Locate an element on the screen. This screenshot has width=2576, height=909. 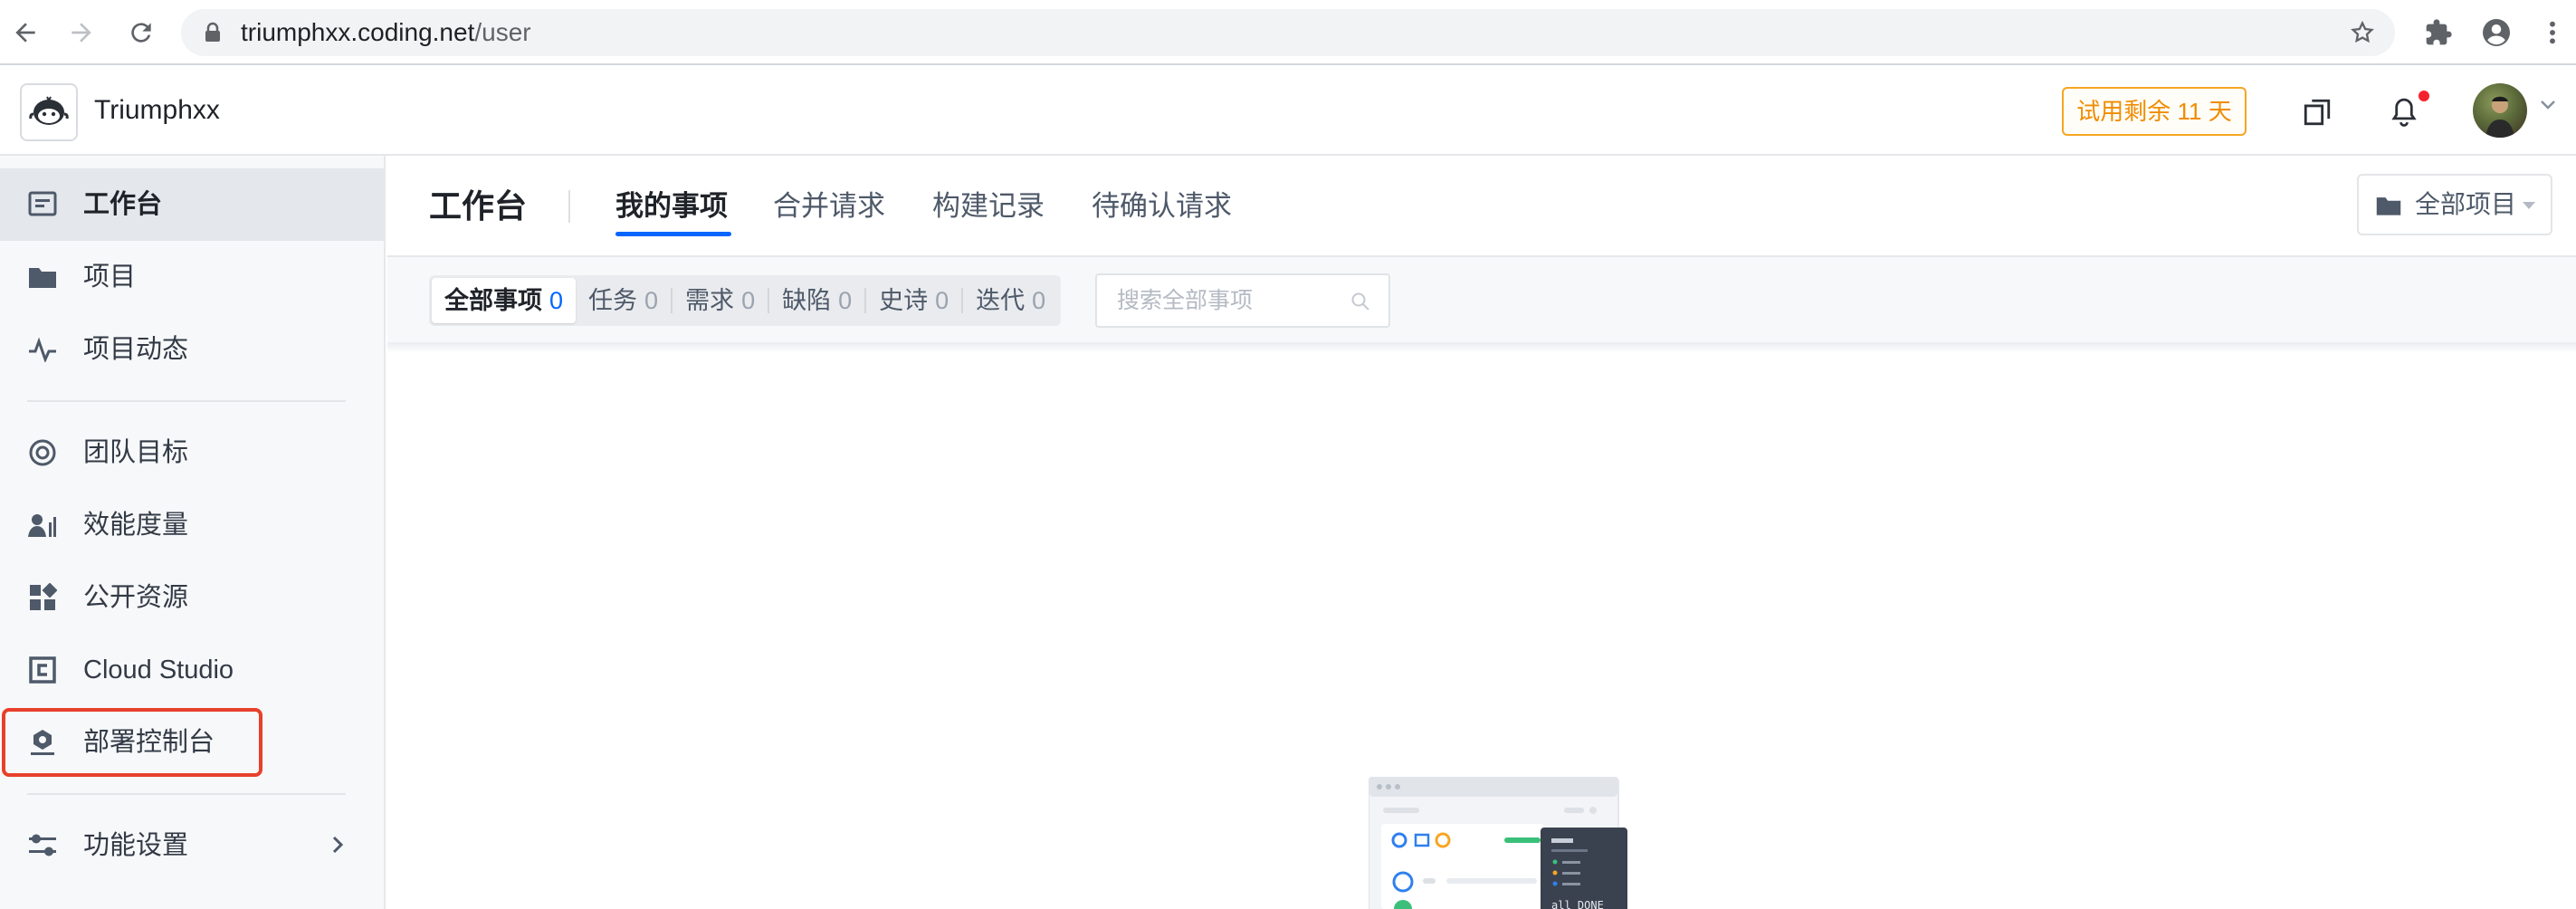
browser-menu-button is located at coordinates (2552, 32).